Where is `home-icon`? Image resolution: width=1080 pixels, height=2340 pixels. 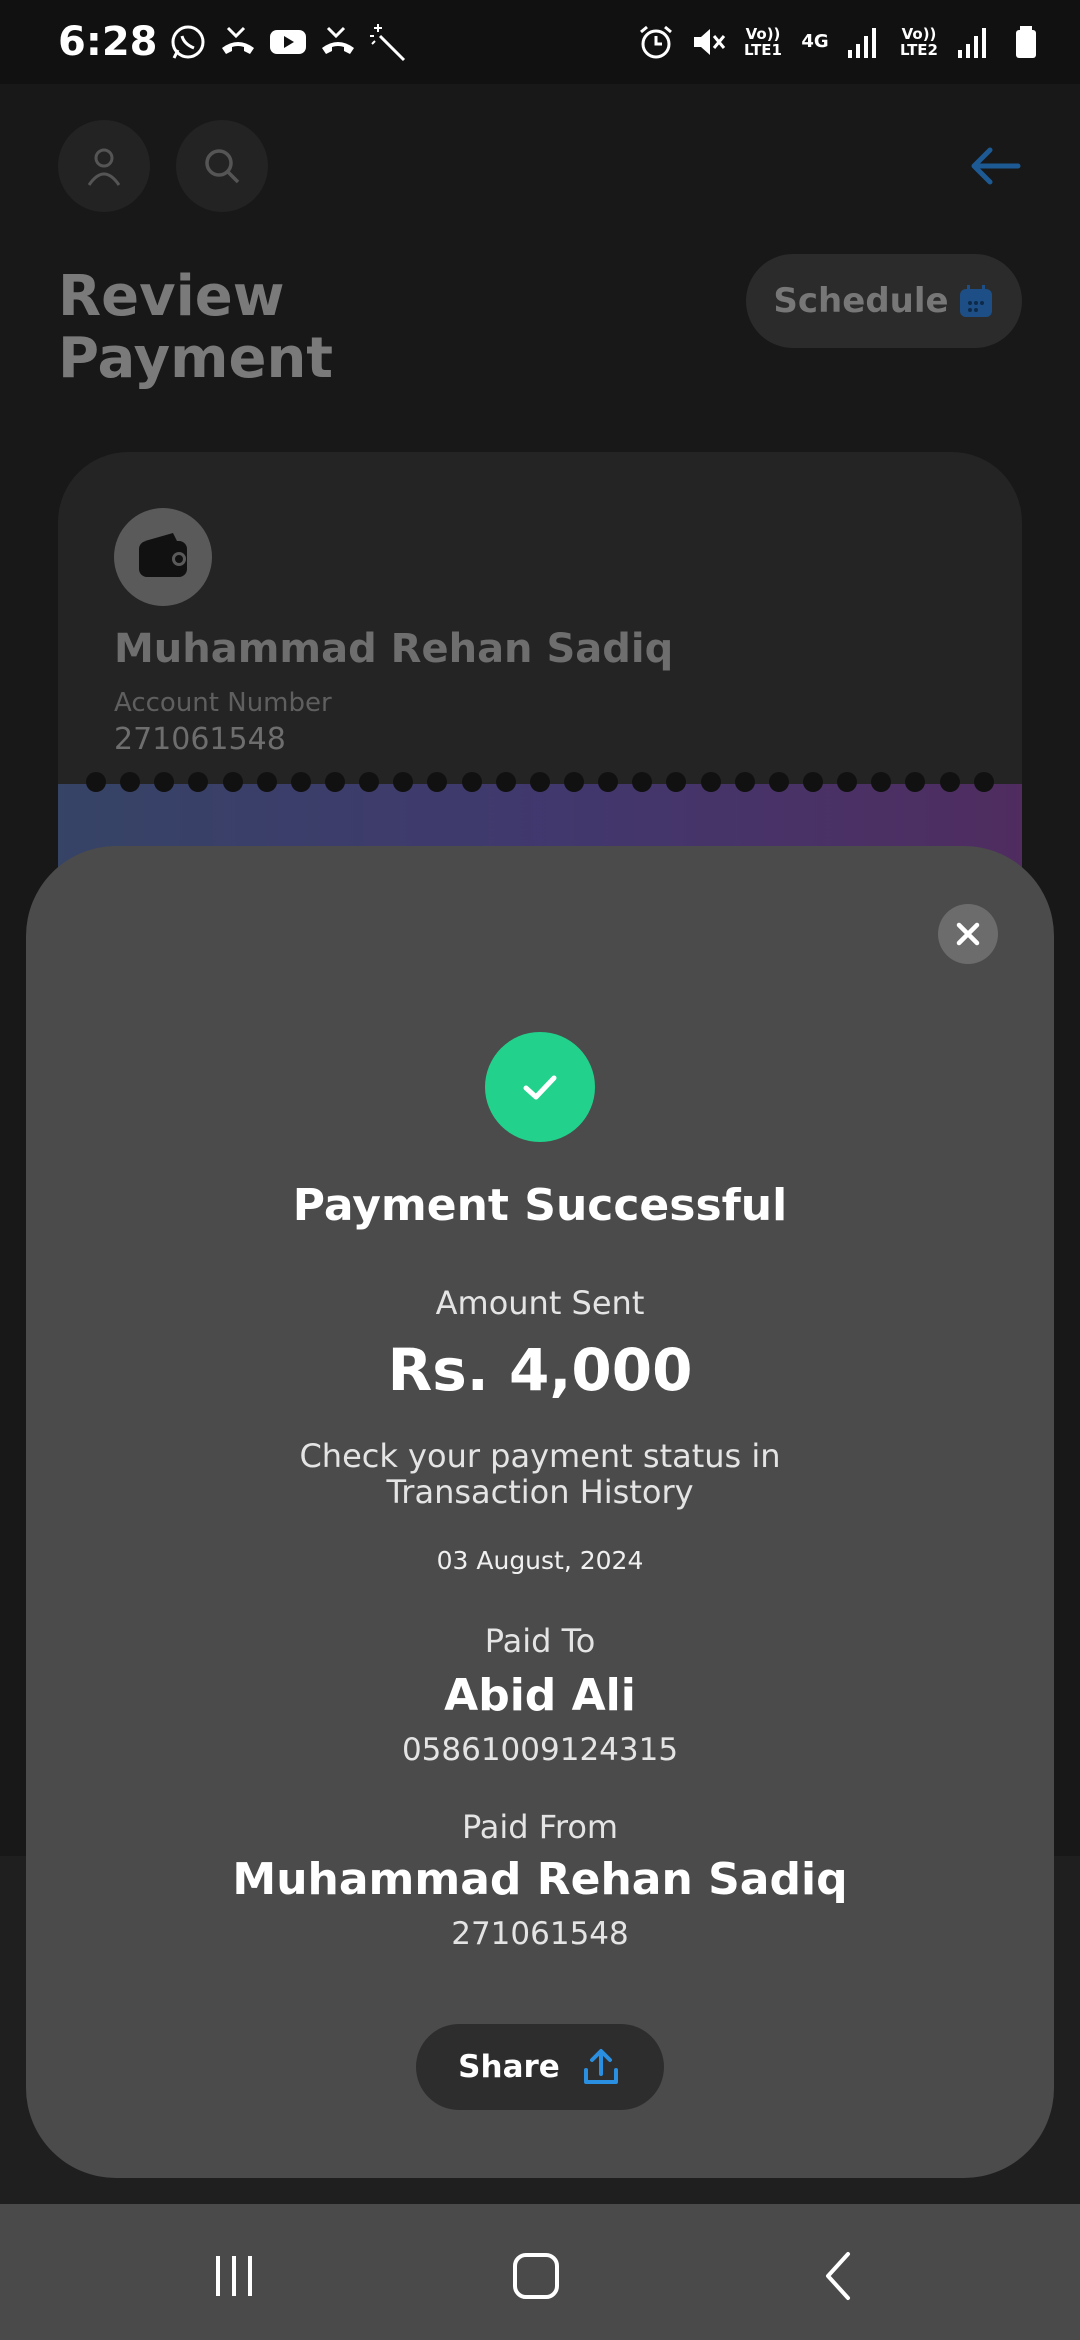
home-icon is located at coordinates (536, 2276).